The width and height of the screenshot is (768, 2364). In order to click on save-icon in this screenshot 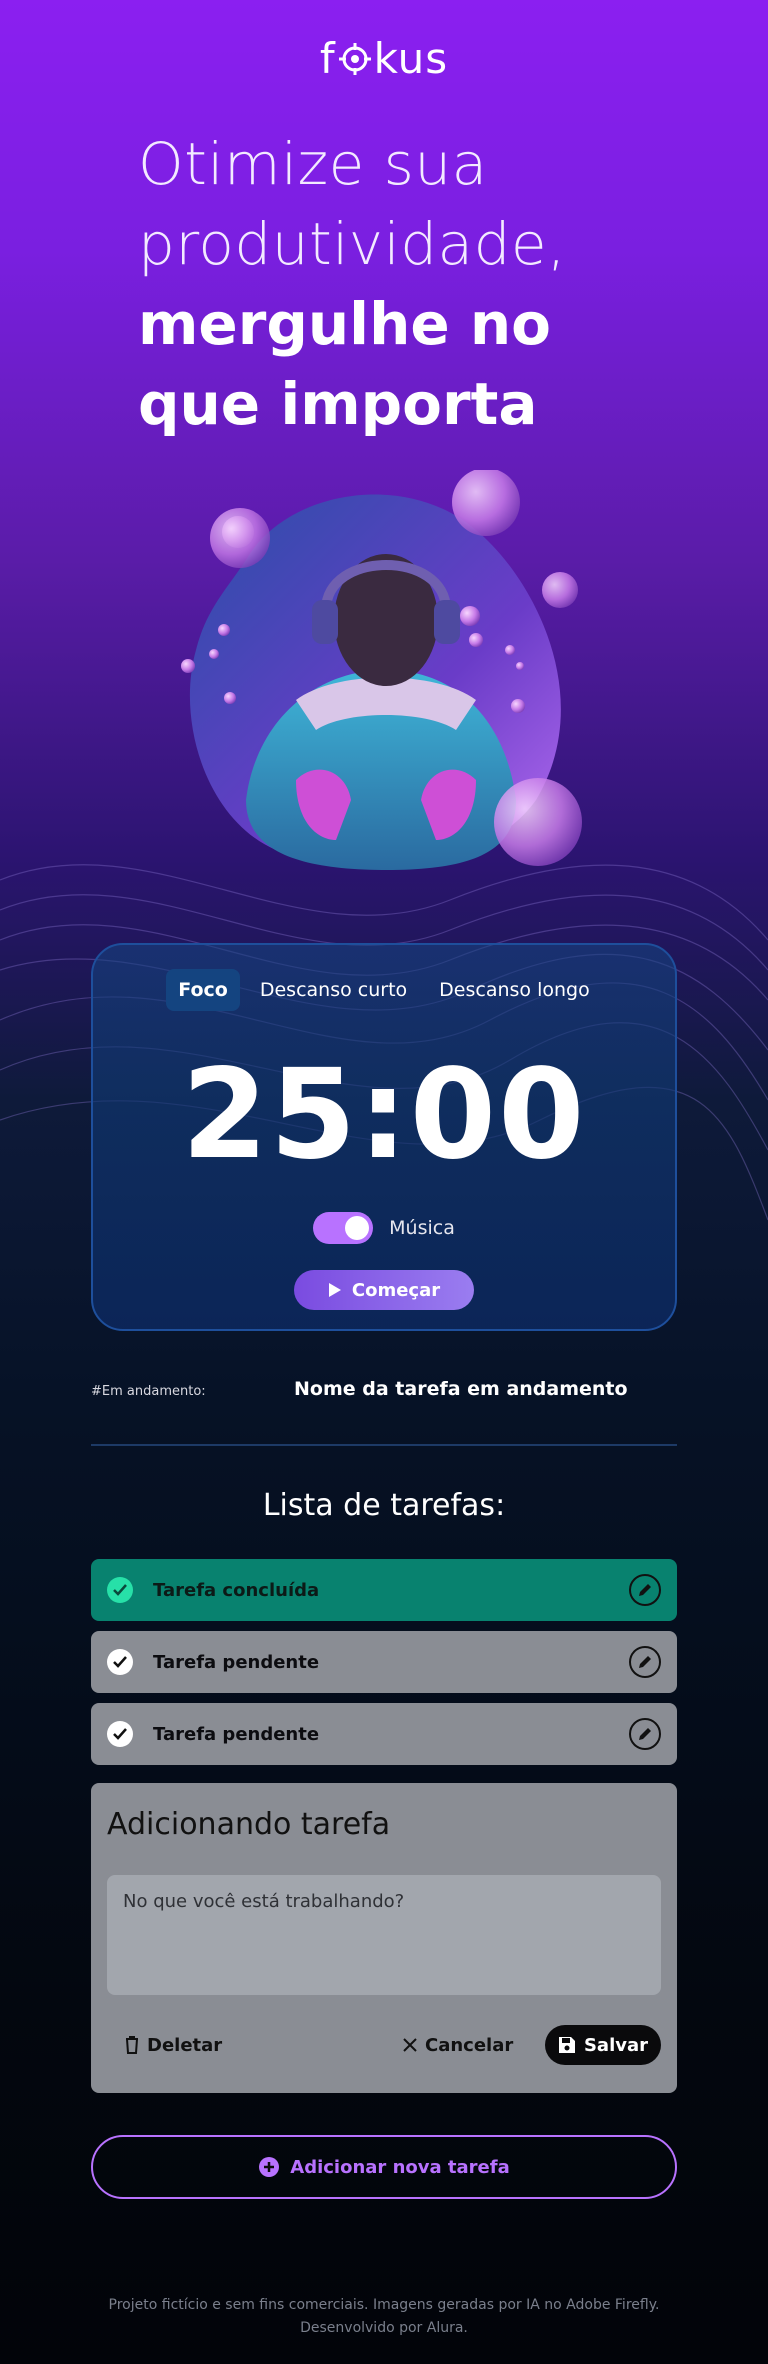, I will do `click(566, 2045)`.